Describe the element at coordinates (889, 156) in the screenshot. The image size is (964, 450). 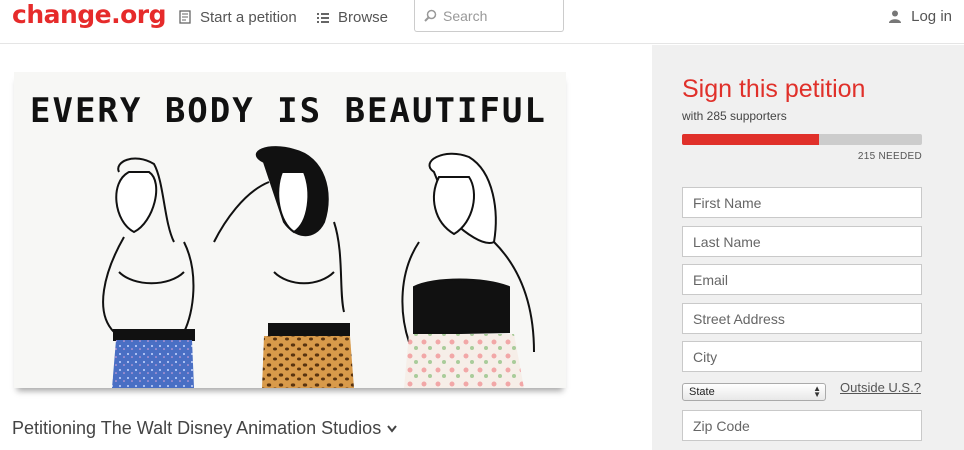
I see `needed-count: 215 NEEDED` at that location.